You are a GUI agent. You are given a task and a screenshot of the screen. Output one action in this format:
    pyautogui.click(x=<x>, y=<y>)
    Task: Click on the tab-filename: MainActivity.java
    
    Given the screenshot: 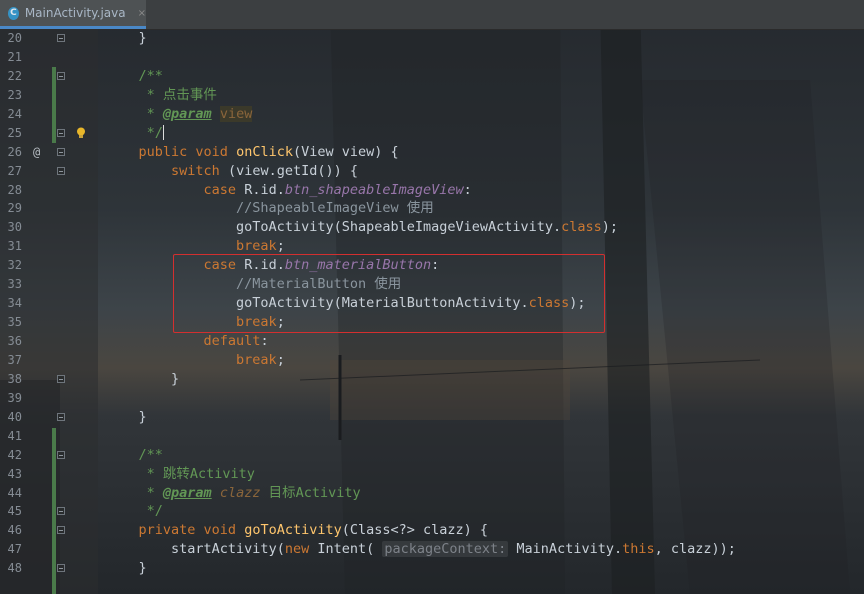 What is the action you would take?
    pyautogui.click(x=75, y=13)
    